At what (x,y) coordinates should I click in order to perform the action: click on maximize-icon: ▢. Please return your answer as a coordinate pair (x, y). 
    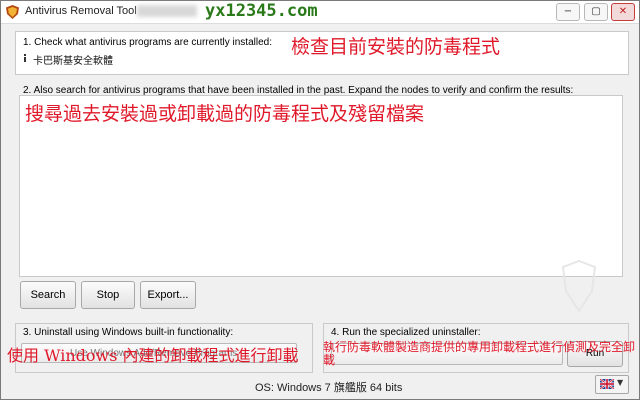
    Looking at the image, I should click on (596, 11).